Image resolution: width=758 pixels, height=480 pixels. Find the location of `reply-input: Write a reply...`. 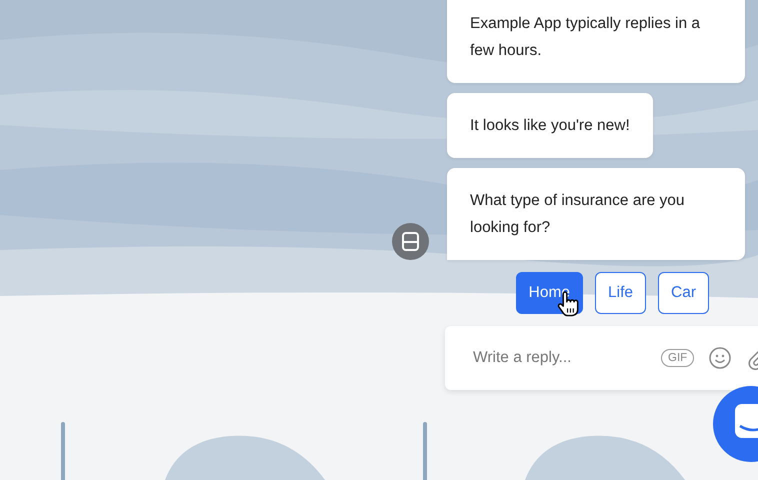

reply-input: Write a reply... is located at coordinates (553, 358).